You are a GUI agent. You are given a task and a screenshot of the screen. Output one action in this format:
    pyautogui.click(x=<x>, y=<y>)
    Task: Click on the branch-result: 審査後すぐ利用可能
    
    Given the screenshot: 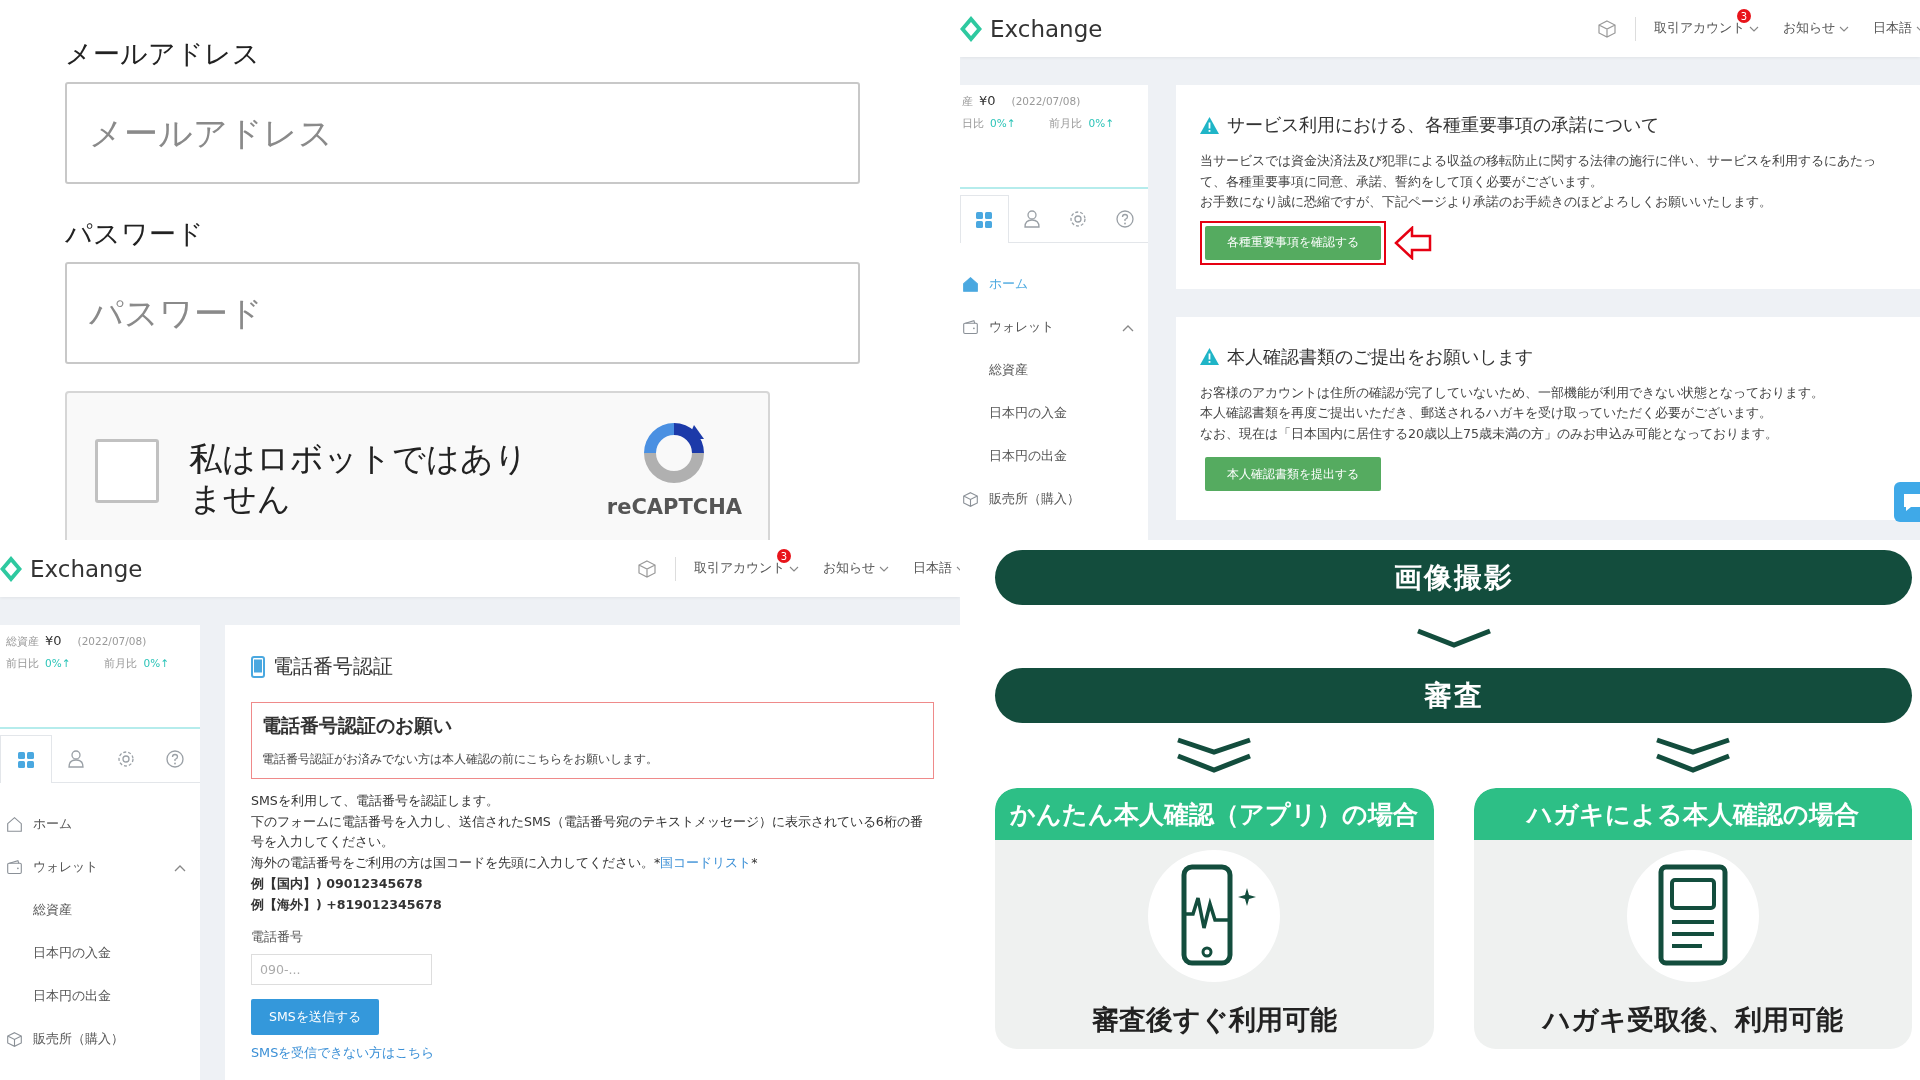 What is the action you would take?
    pyautogui.click(x=1214, y=1020)
    